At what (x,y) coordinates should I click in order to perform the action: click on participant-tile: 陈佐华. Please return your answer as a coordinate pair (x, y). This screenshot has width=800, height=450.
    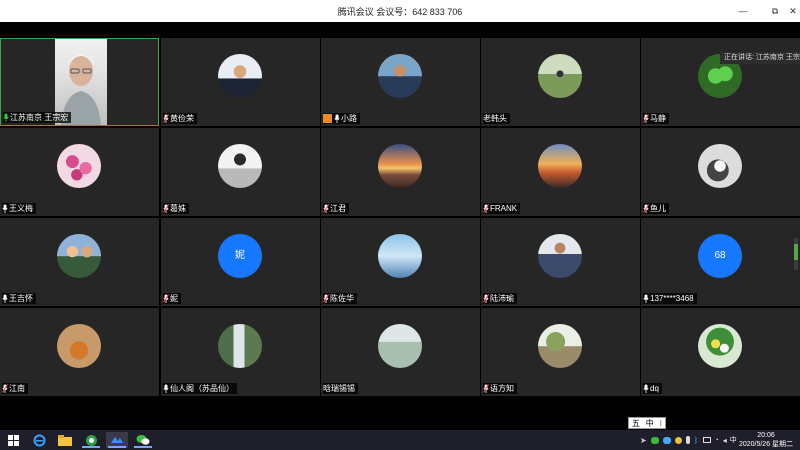
    Looking at the image, I should click on (400, 262).